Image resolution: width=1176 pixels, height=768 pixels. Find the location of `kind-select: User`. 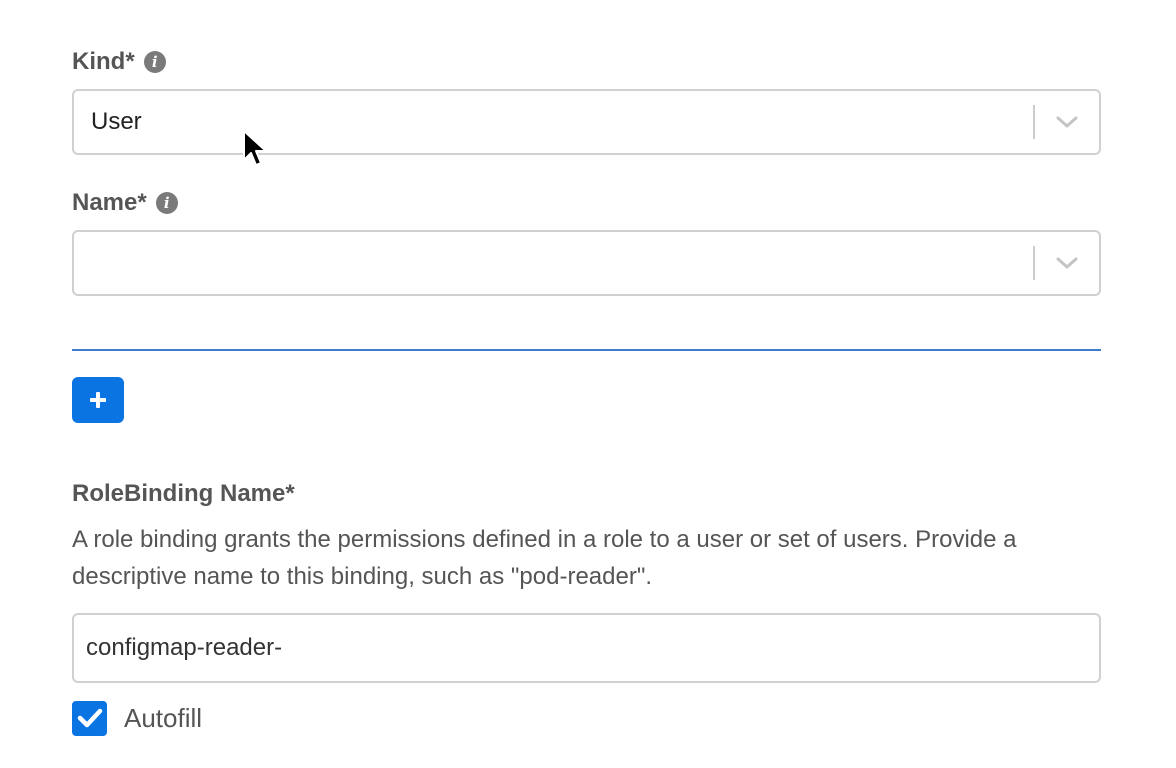

kind-select: User is located at coordinates (586, 122).